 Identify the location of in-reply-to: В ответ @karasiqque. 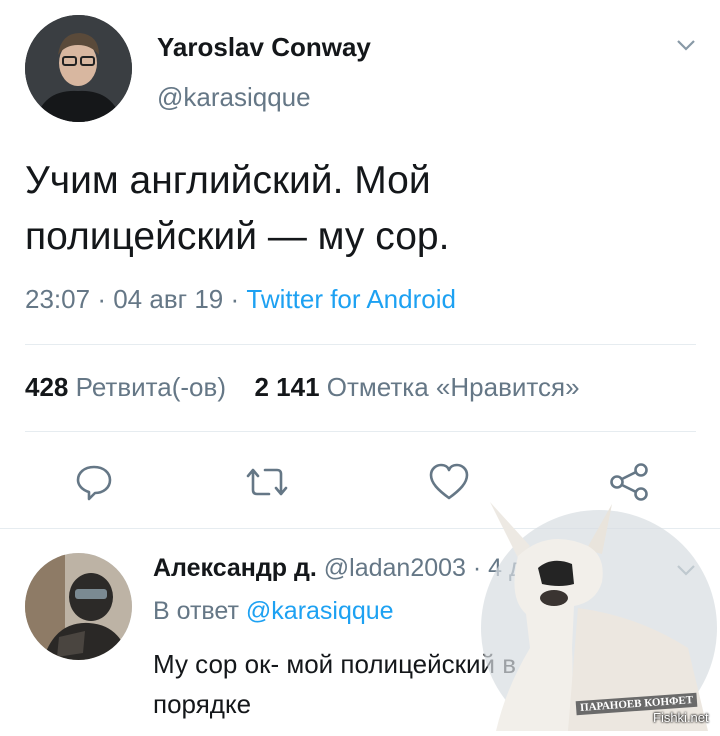
(273, 611).